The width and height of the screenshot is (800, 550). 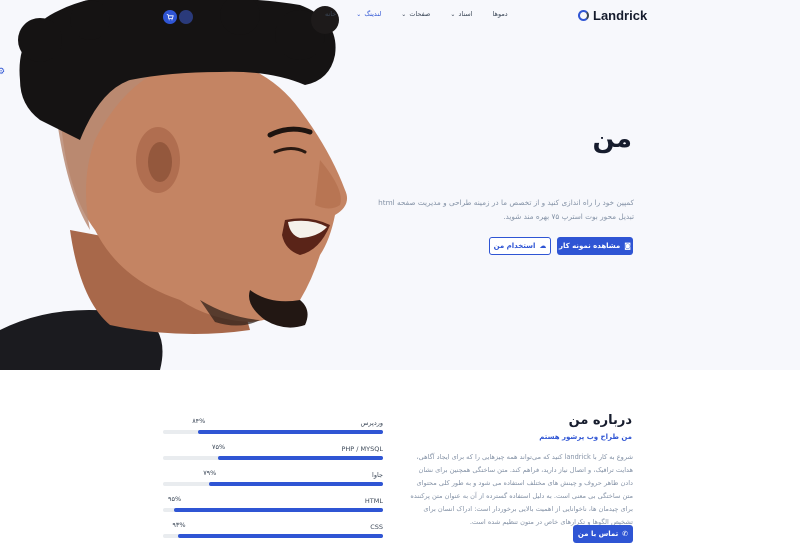 I want to click on skill-item: CSS ۹۳%, so click(x=273, y=530).